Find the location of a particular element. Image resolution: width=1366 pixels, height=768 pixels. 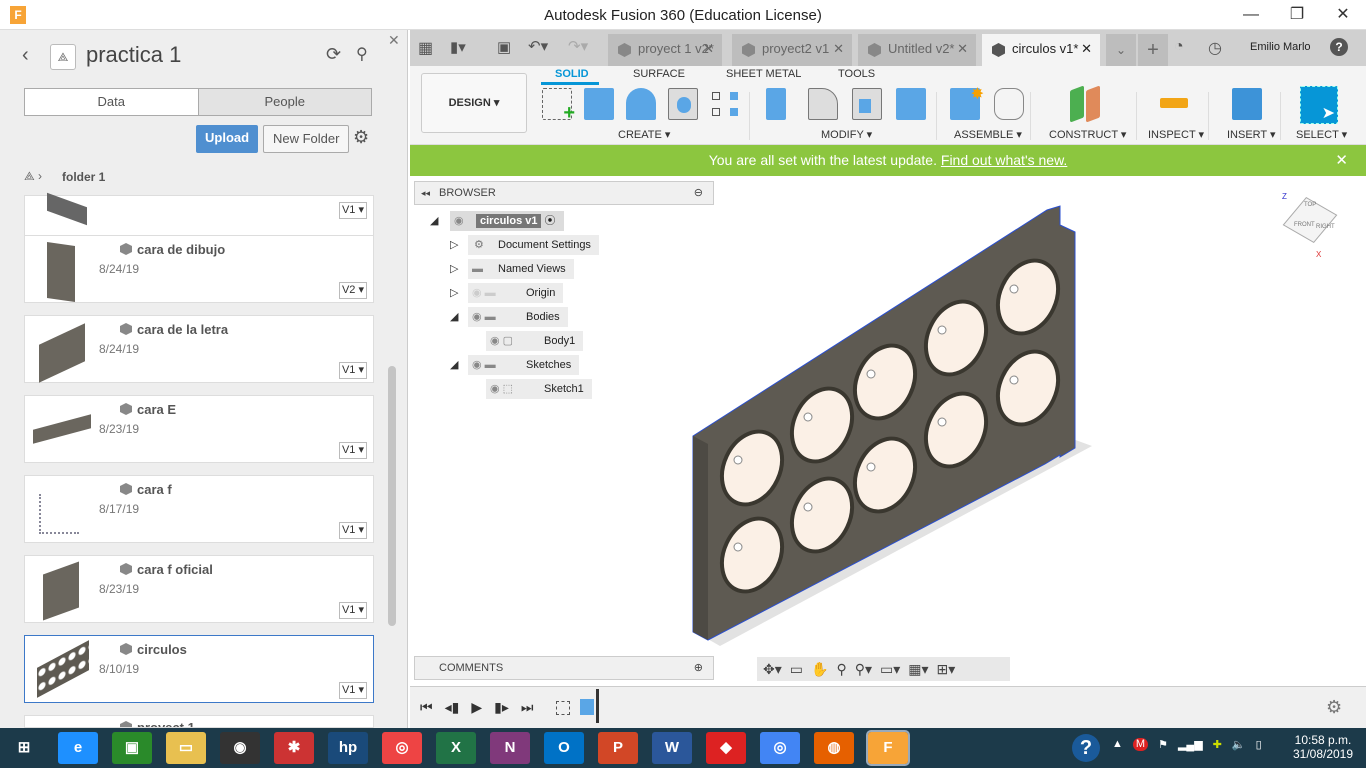

viewcube-front: FRONT is located at coordinates (1304, 225).